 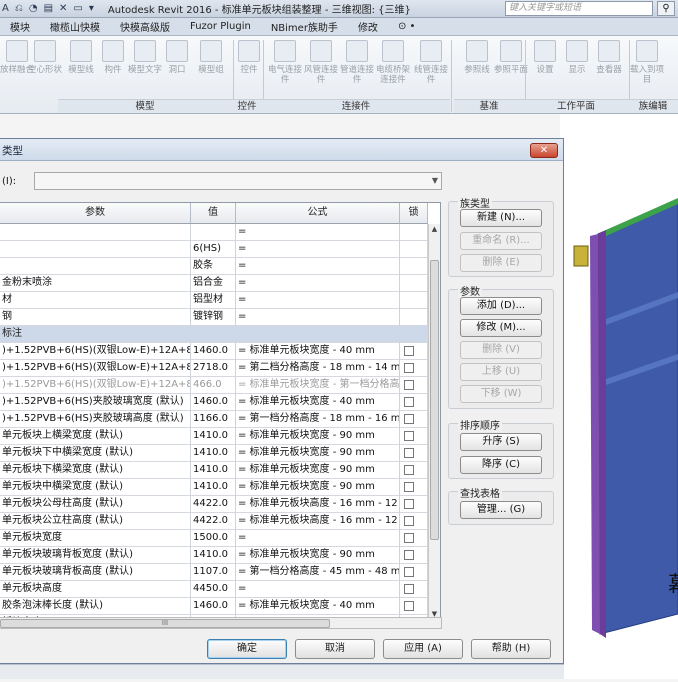 What do you see at coordinates (220, 26) in the screenshot?
I see `ribbon-tab: Fuzor Plugin` at bounding box center [220, 26].